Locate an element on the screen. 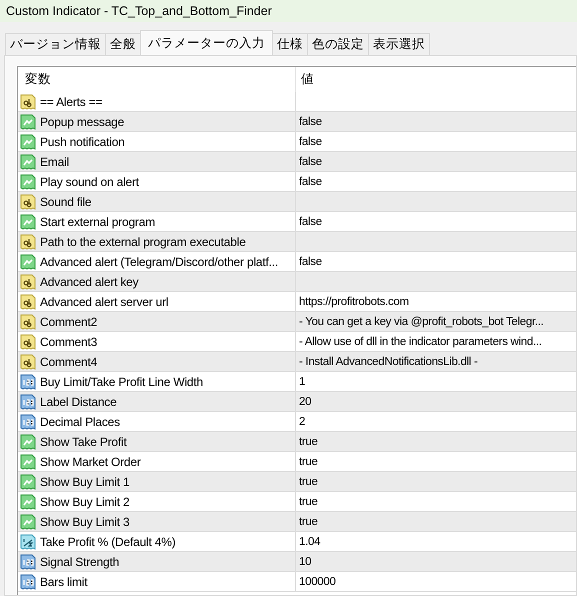  fraction-type-icon is located at coordinates (28, 542).